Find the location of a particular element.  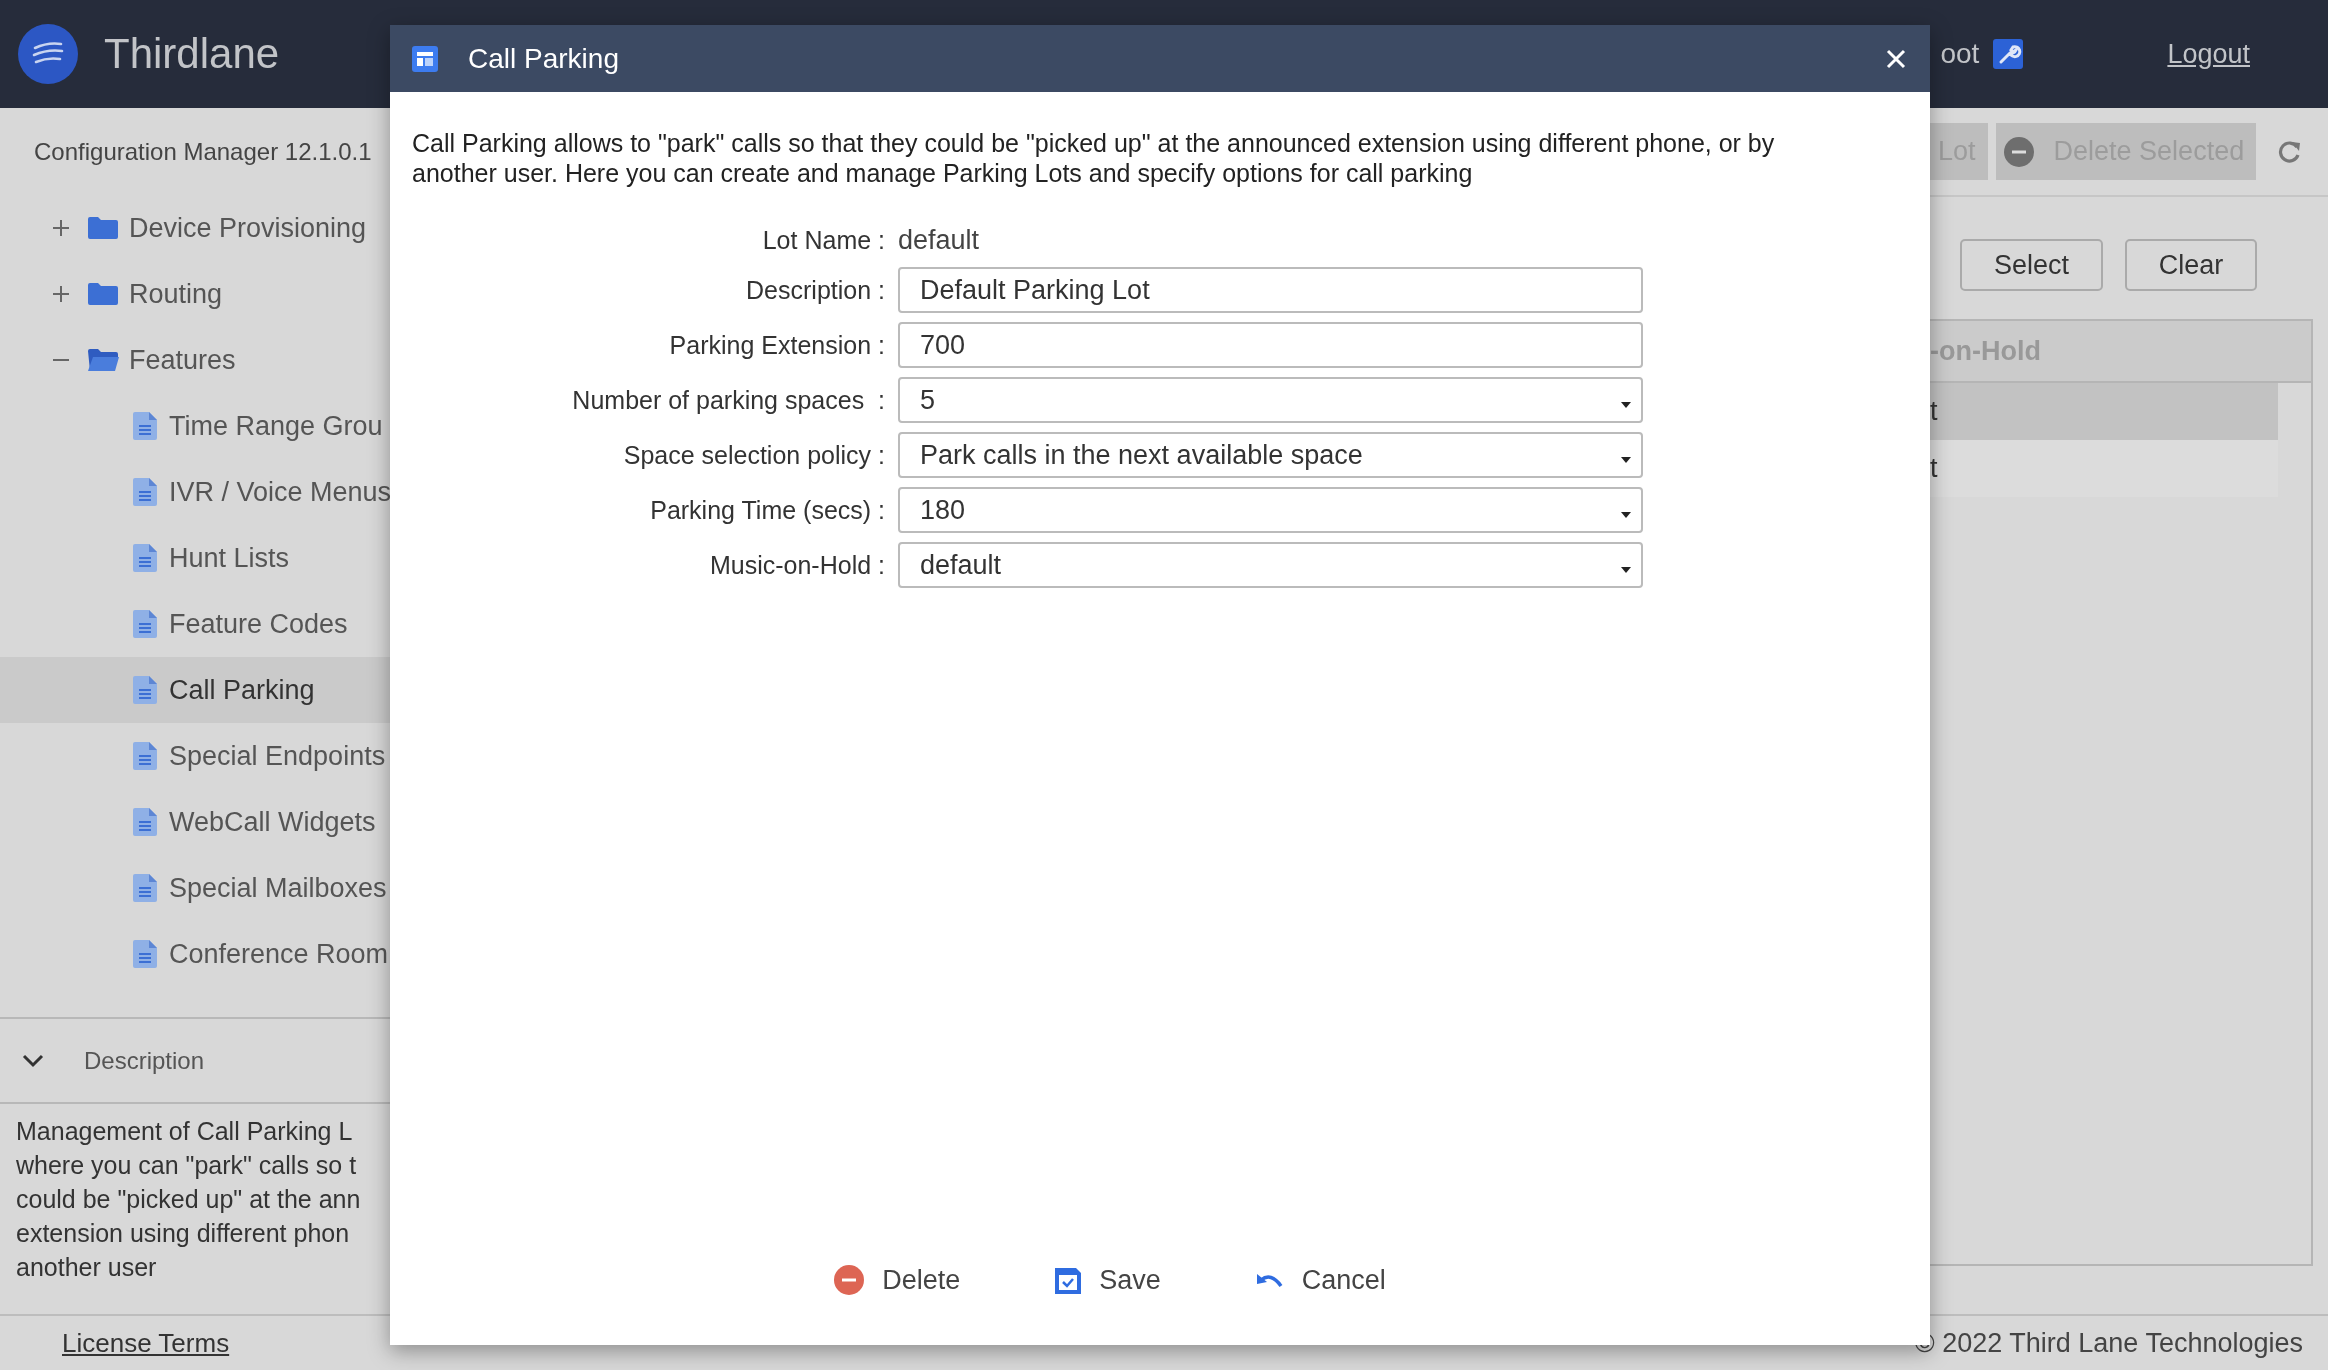

cancel-button: Cancel is located at coordinates (1320, 1280).